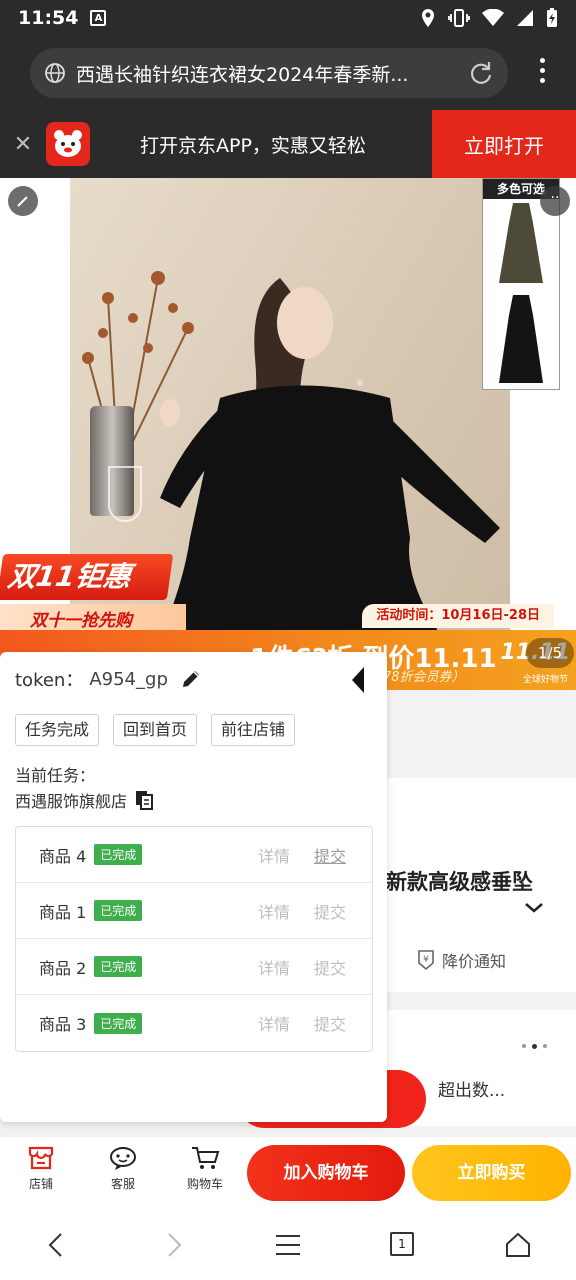 The width and height of the screenshot is (576, 1280). Describe the element at coordinates (63, 1024) in the screenshot. I see `product-name: 商品 3` at that location.